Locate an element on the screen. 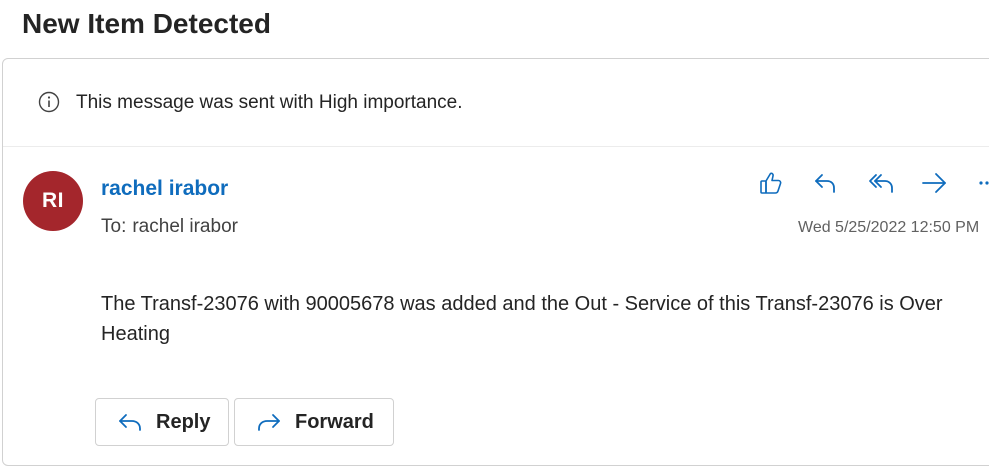  subject-bar: New Item Detected is located at coordinates (494, 29).